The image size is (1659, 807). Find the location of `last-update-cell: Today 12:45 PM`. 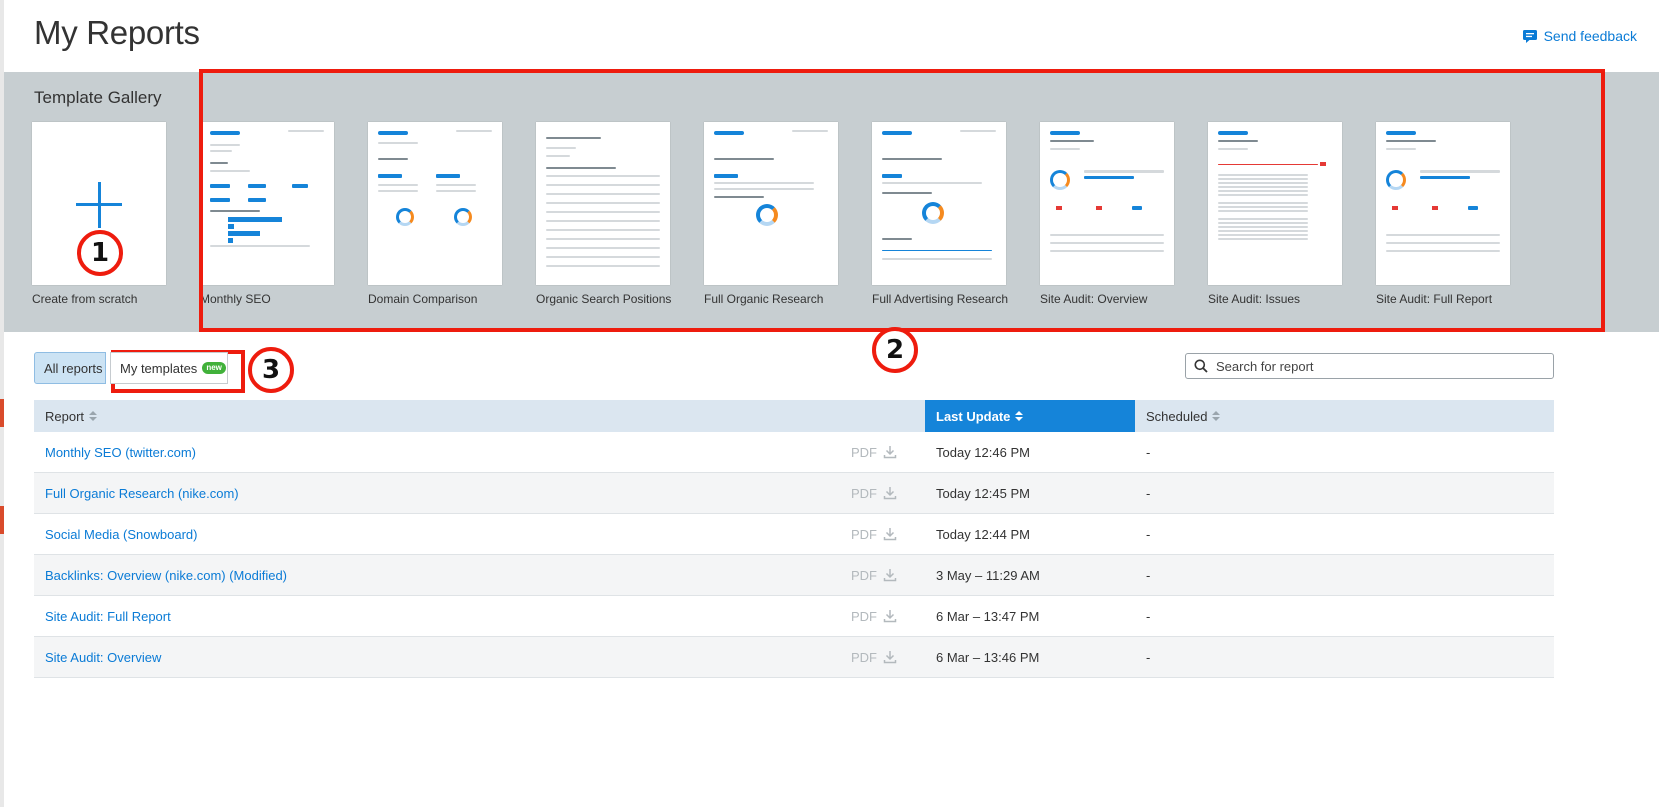

last-update-cell: Today 12:45 PM is located at coordinates (983, 493).